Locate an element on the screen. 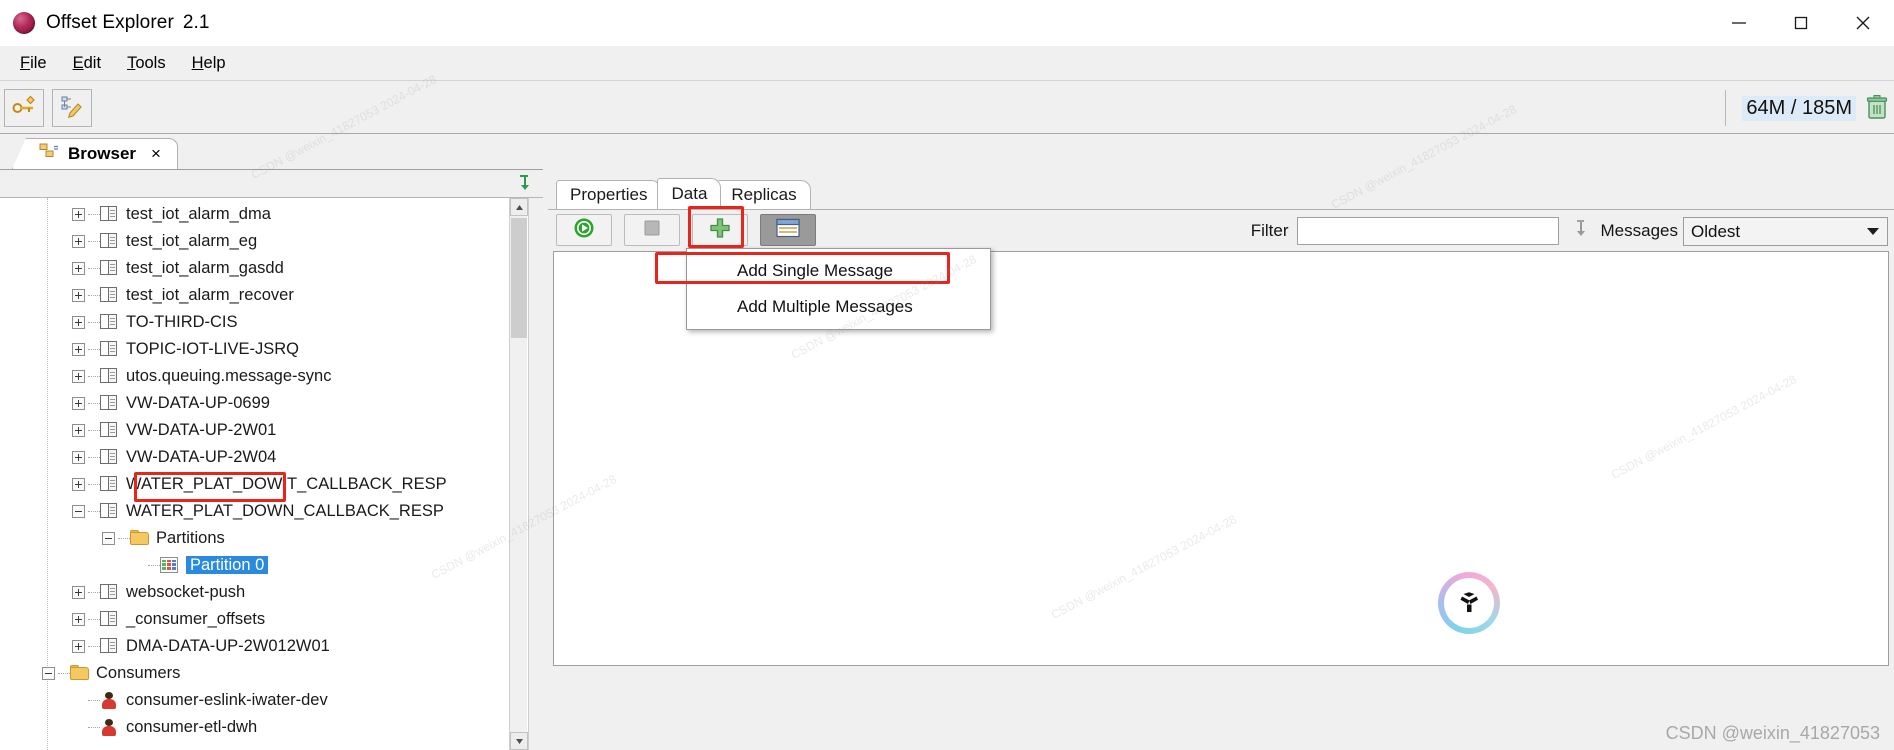 This screenshot has width=1894, height=750. tree-edit-pencil-icon is located at coordinates (72, 108).